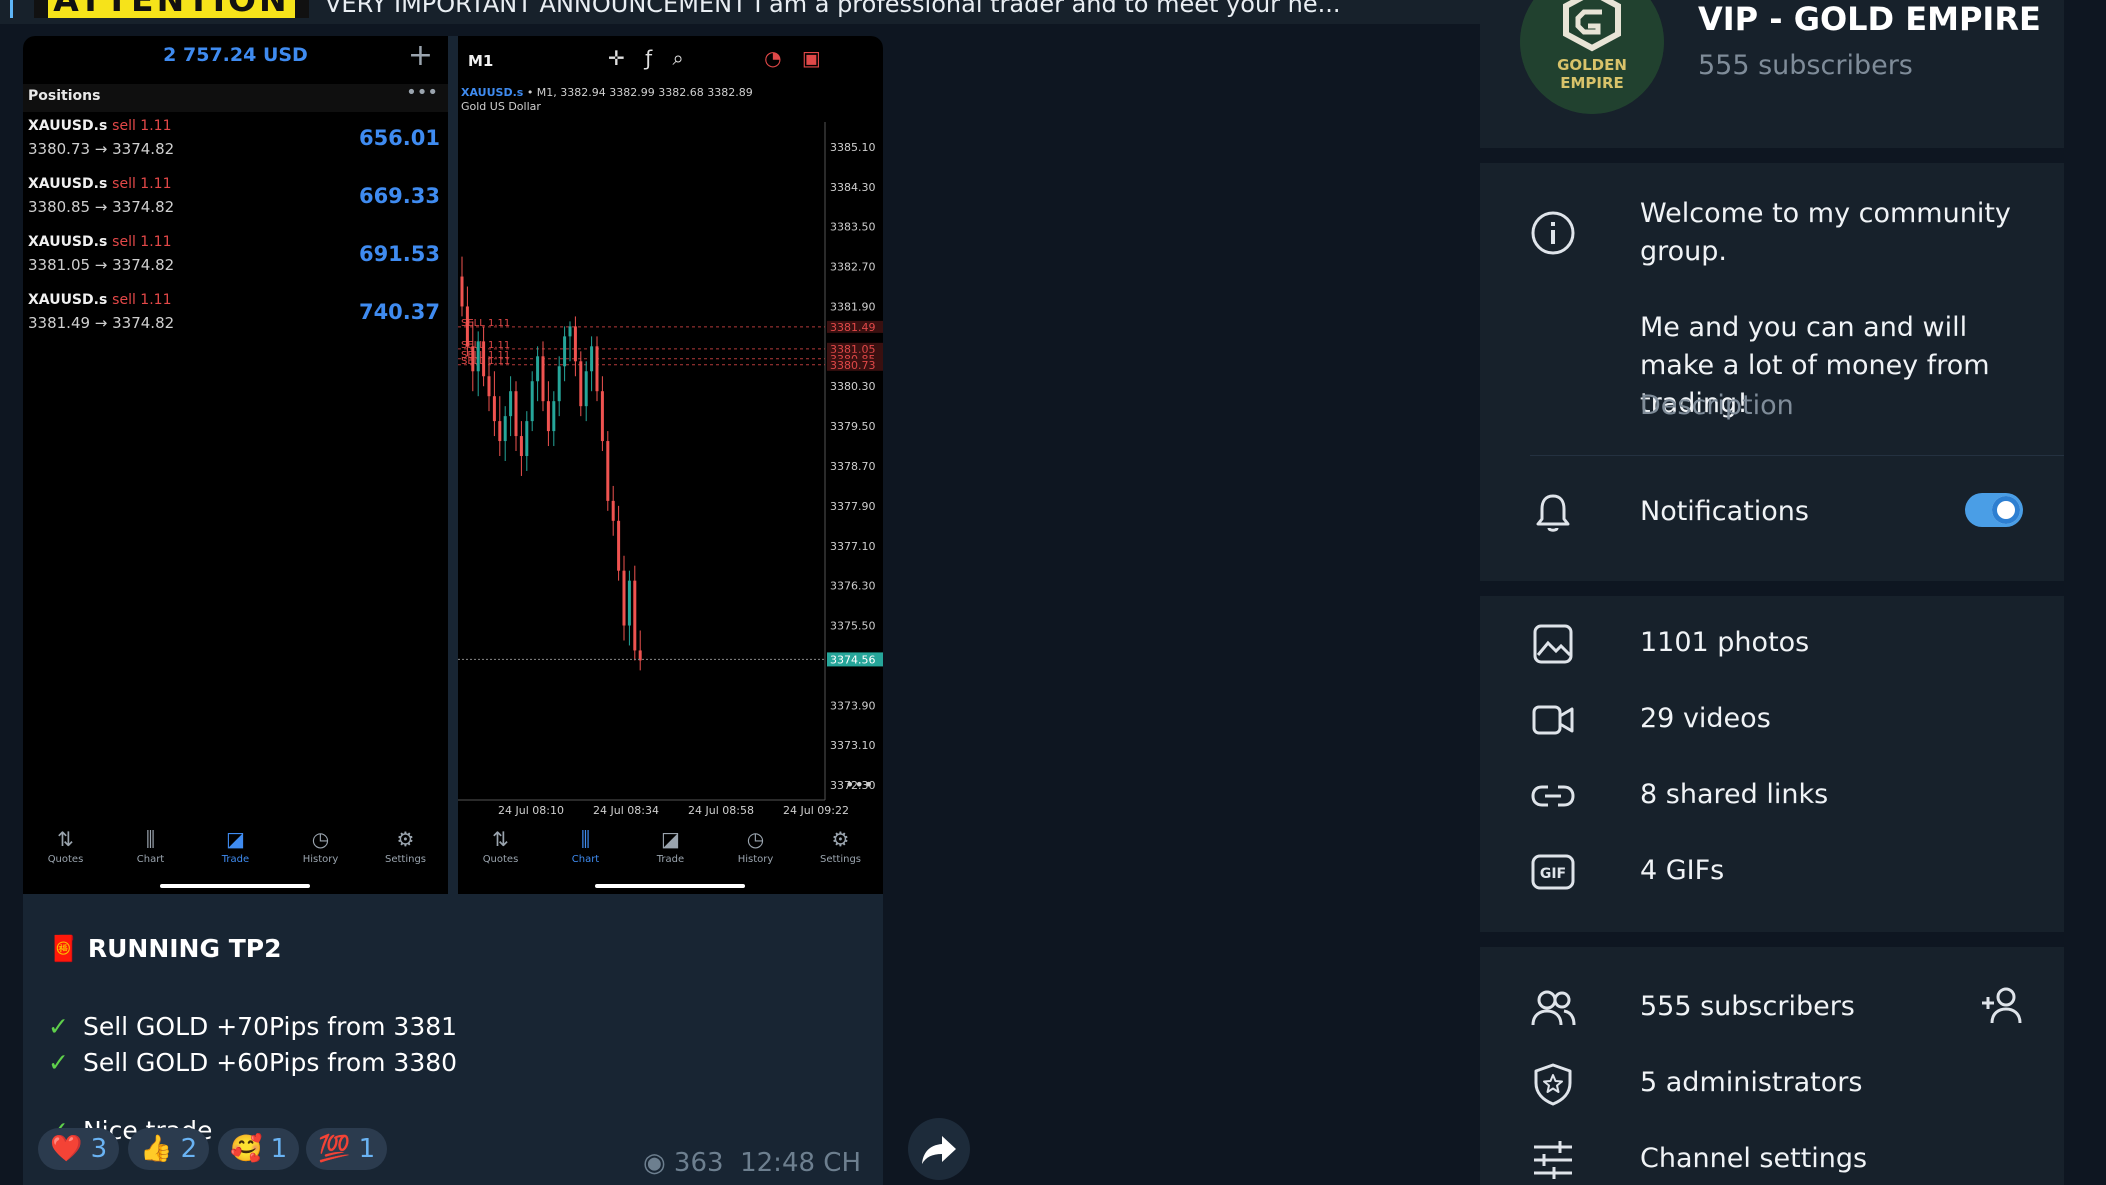  Describe the element at coordinates (64, 948) in the screenshot. I see `money-emoji: 🧧` at that location.